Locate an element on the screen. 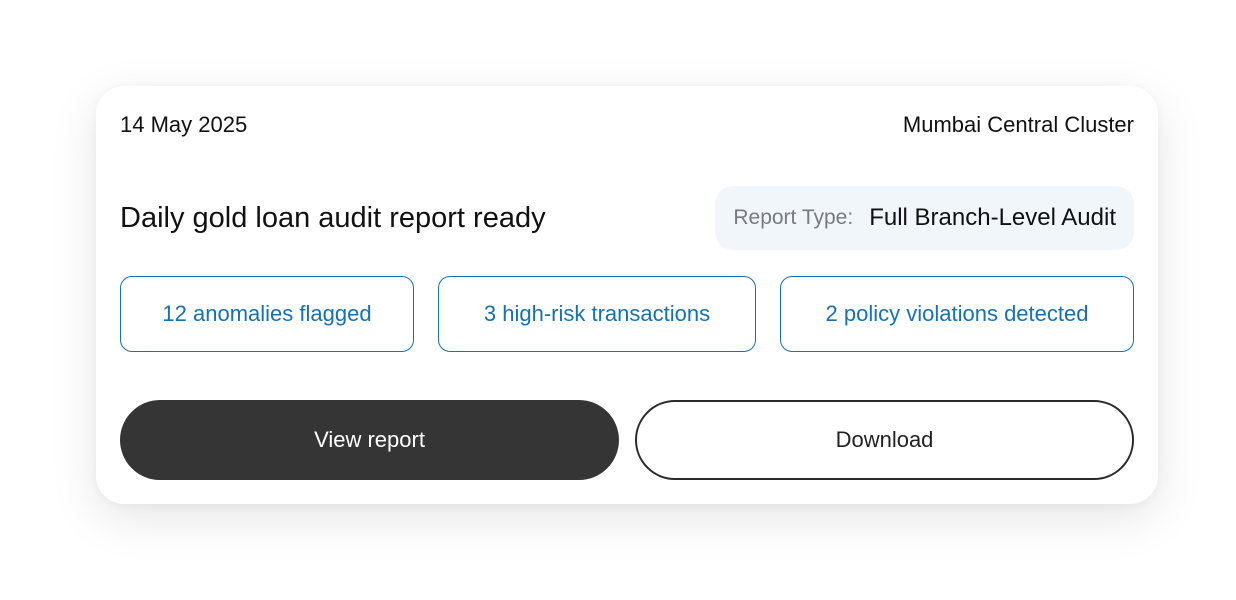 This screenshot has height=600, width=1236. anomalies-chip: 12 anomalies flagged is located at coordinates (267, 314).